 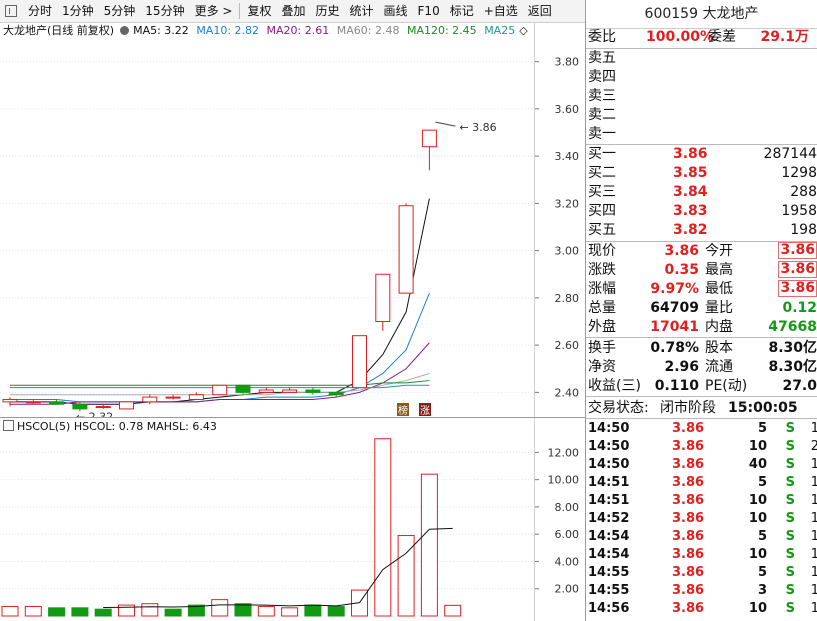 What do you see at coordinates (602, 134) in the screenshot?
I see `sell-level-label: 卖一` at bounding box center [602, 134].